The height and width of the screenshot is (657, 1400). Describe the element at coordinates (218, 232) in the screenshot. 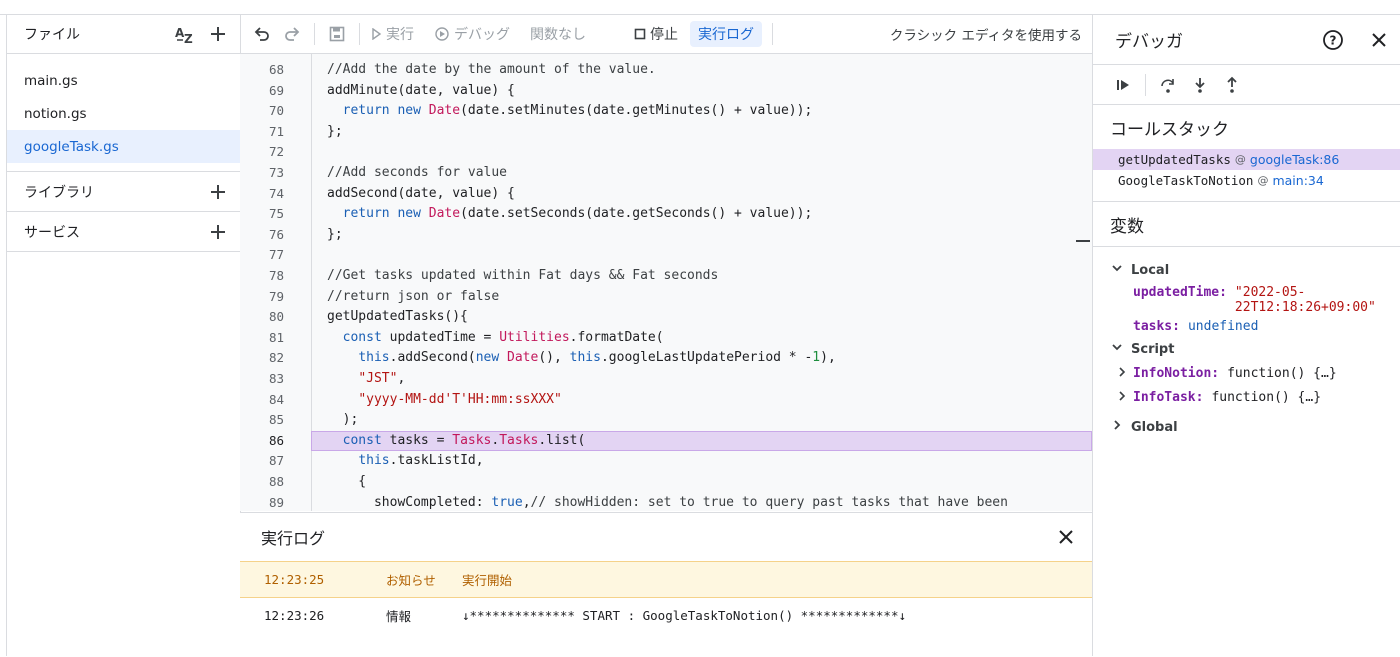

I see `add-service-icon` at that location.